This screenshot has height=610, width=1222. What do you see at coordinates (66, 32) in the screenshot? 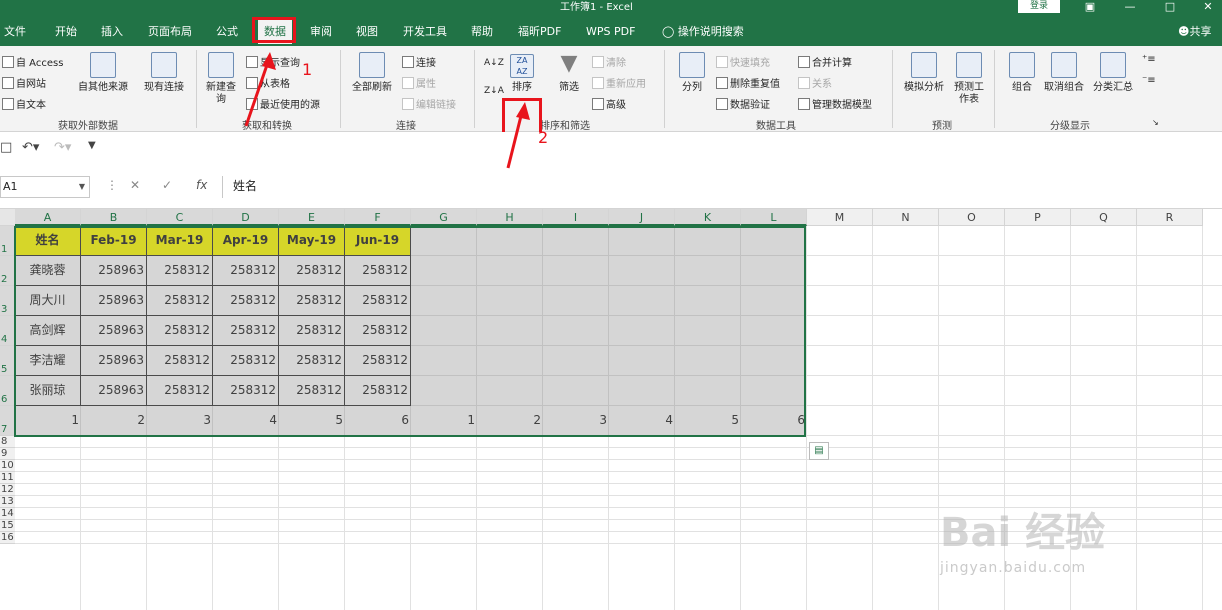
I see `tab-home: 开始` at bounding box center [66, 32].